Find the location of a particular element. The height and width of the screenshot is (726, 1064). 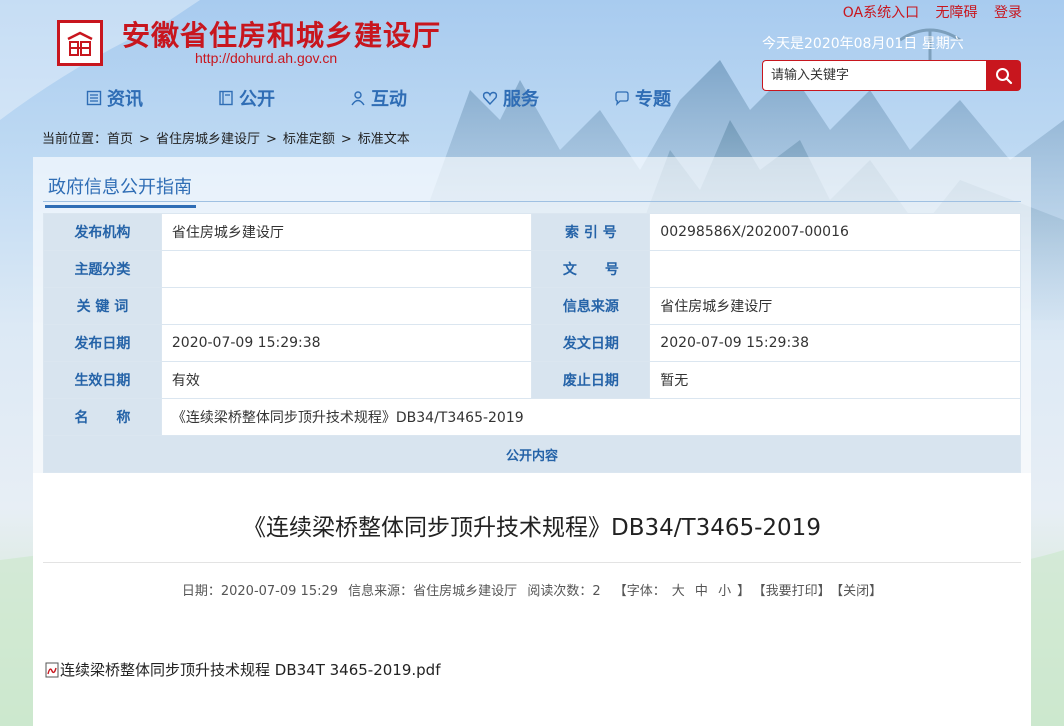

oa-entry-link: OA系统入口 is located at coordinates (881, 13).